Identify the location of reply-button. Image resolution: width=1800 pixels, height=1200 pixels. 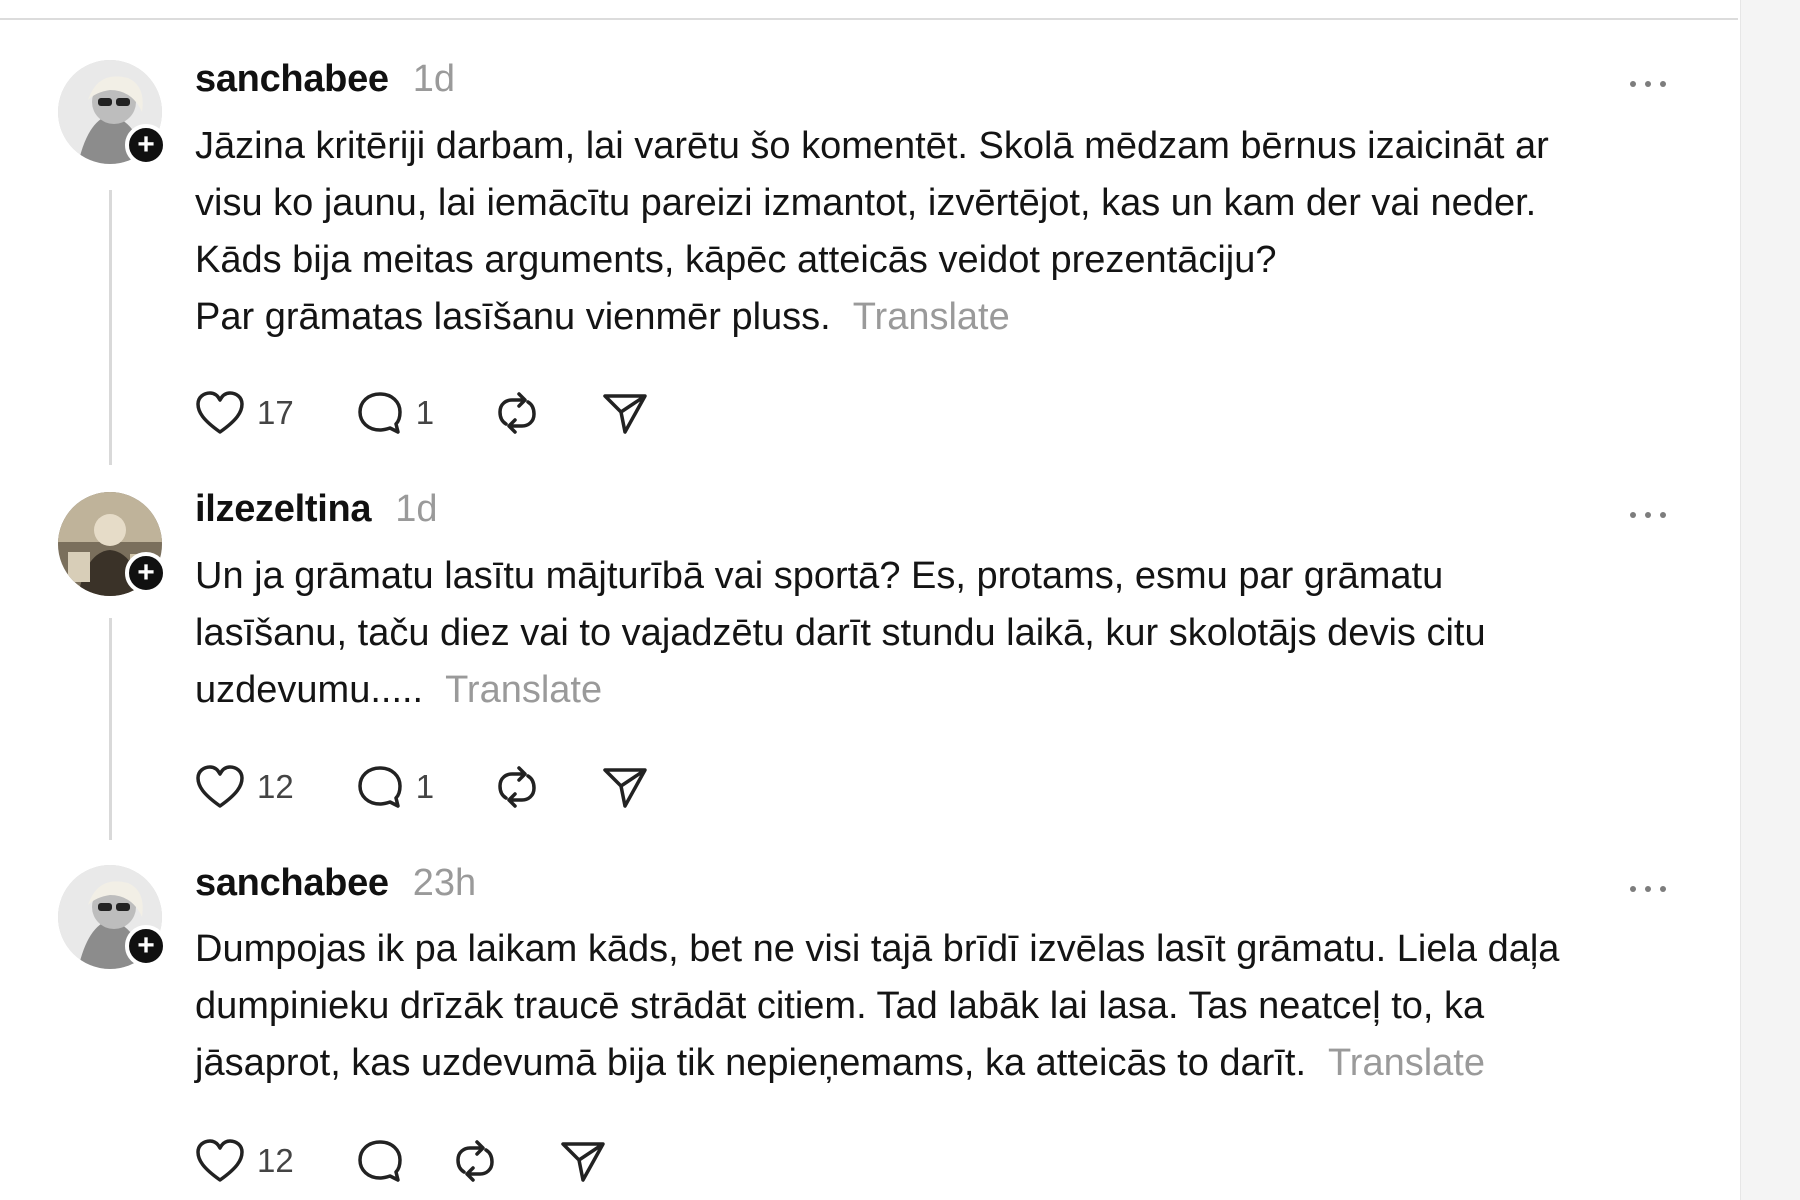
(386, 1161).